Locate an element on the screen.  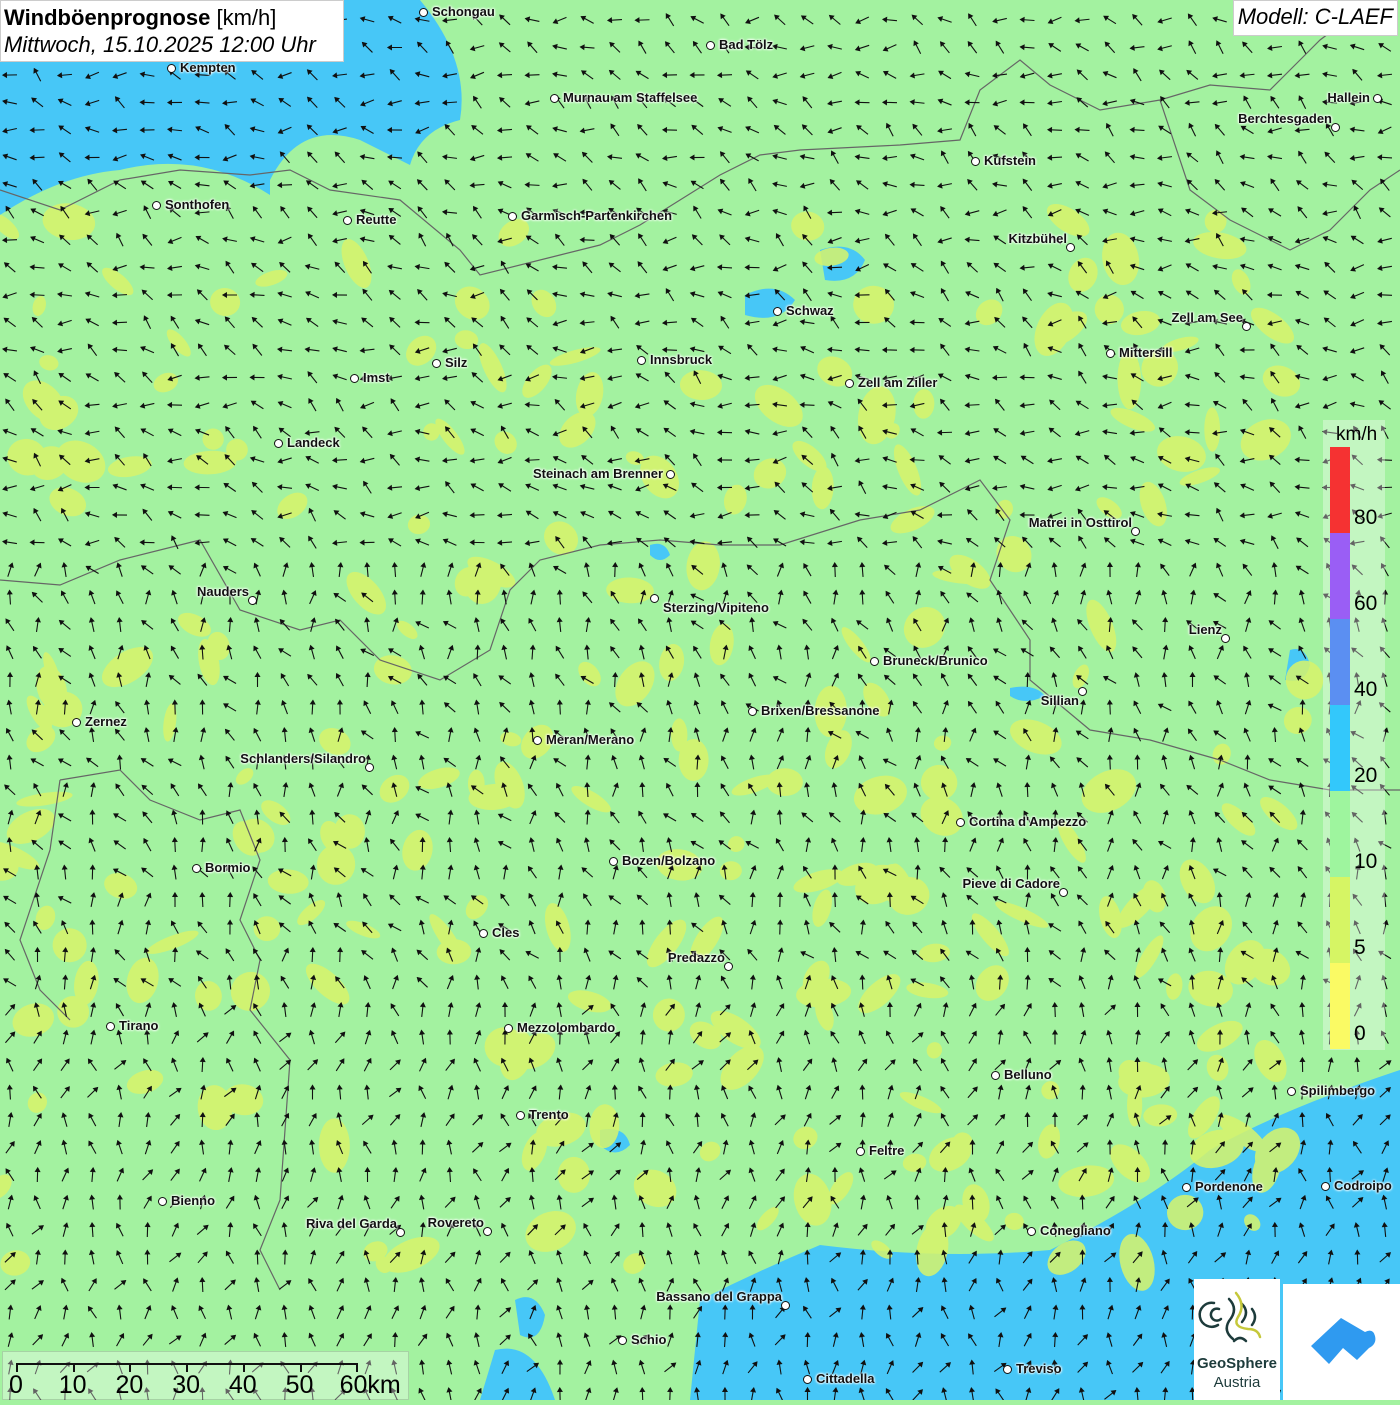
scale-label: 10 is located at coordinates (73, 1385).